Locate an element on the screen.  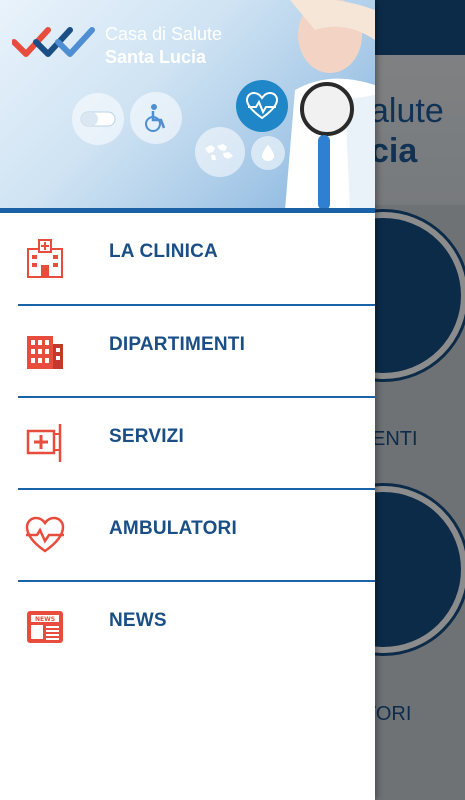
menu-item-la-clinica: LA CLINICA is located at coordinates (187, 259).